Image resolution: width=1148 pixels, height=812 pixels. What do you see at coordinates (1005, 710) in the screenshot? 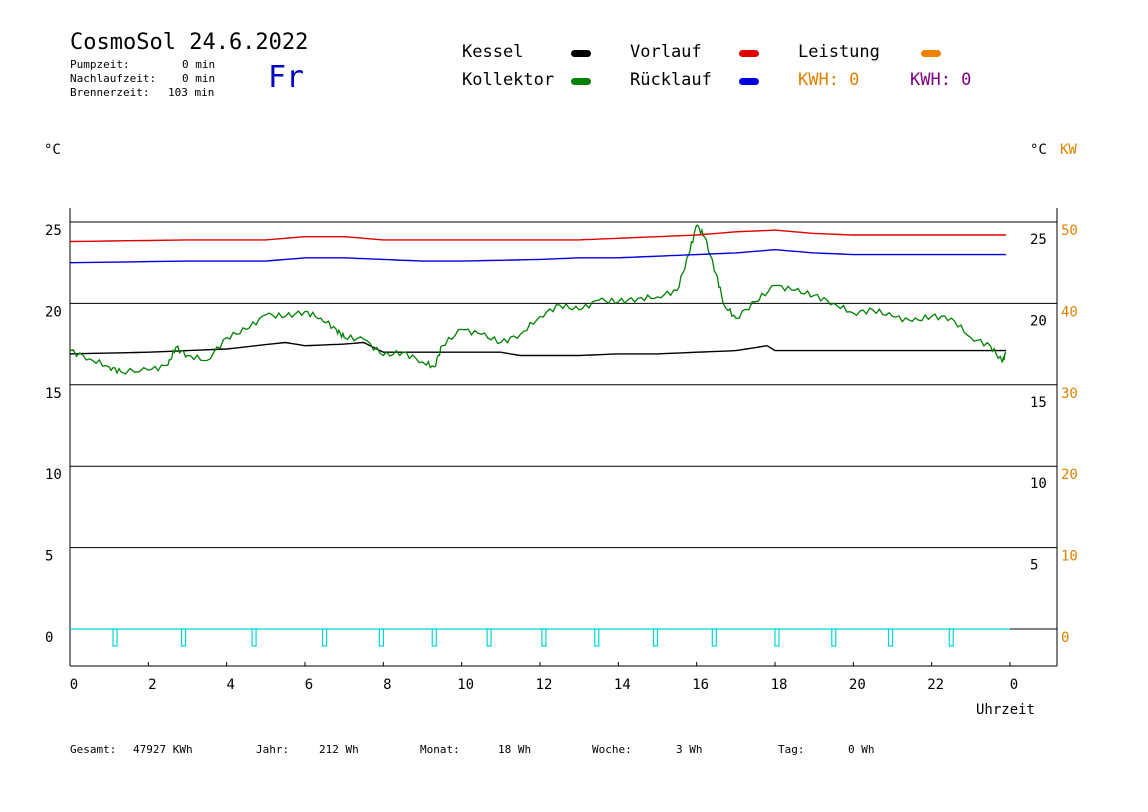
I see `x-axis-title: Uhrzeit` at bounding box center [1005, 710].